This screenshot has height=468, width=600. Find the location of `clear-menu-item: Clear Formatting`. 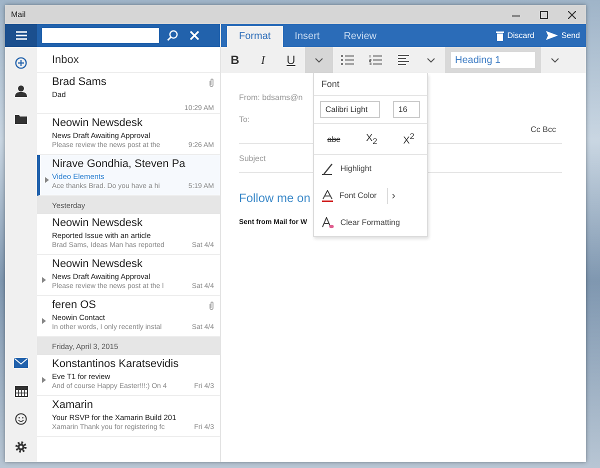

clear-menu-item: Clear Formatting is located at coordinates (357, 222).